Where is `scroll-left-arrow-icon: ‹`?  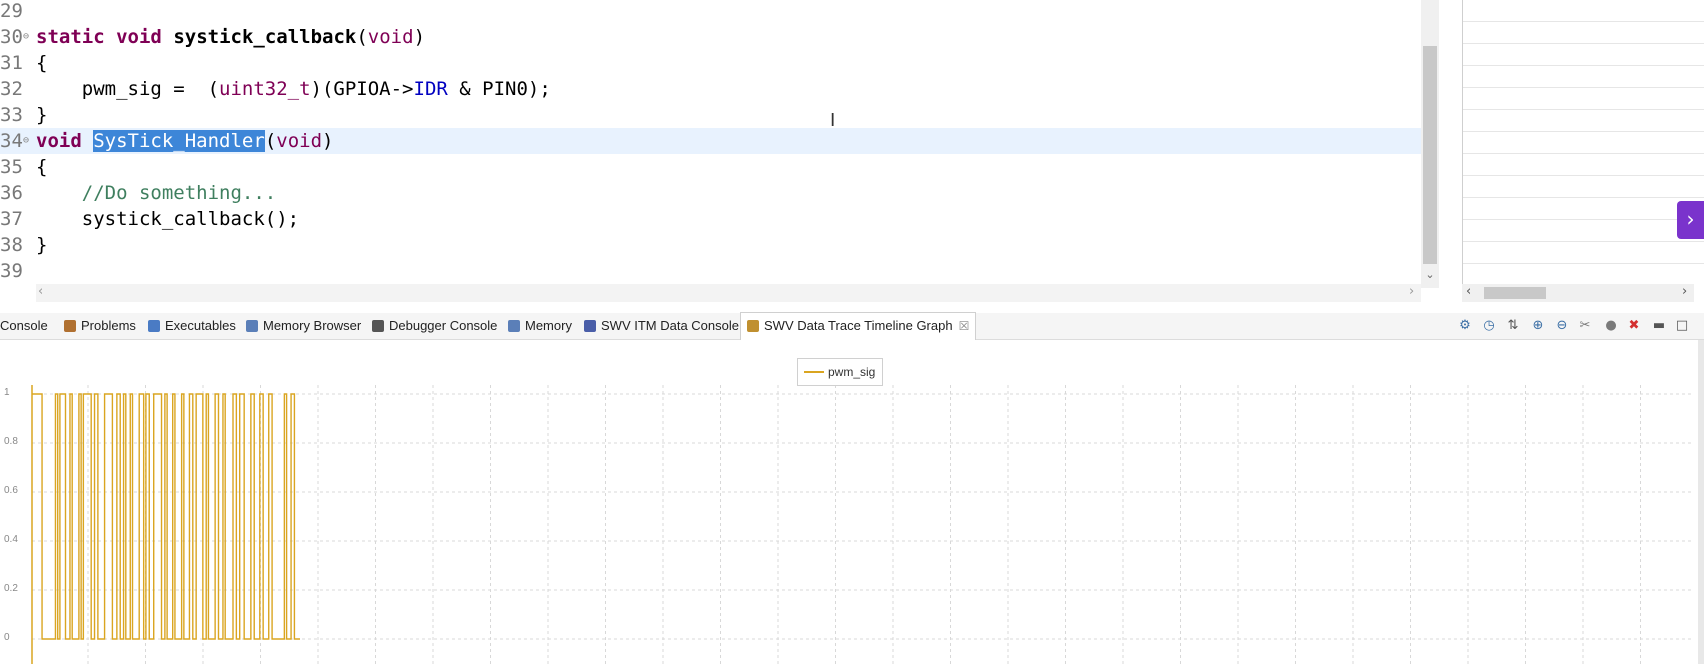
scroll-left-arrow-icon: ‹ is located at coordinates (40, 291).